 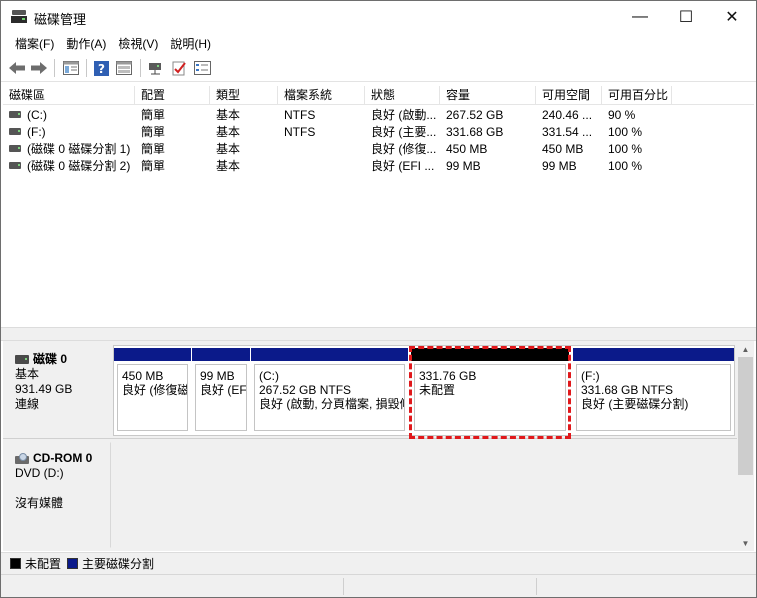 What do you see at coordinates (321, 149) in the screenshot?
I see `filesystem-cell` at bounding box center [321, 149].